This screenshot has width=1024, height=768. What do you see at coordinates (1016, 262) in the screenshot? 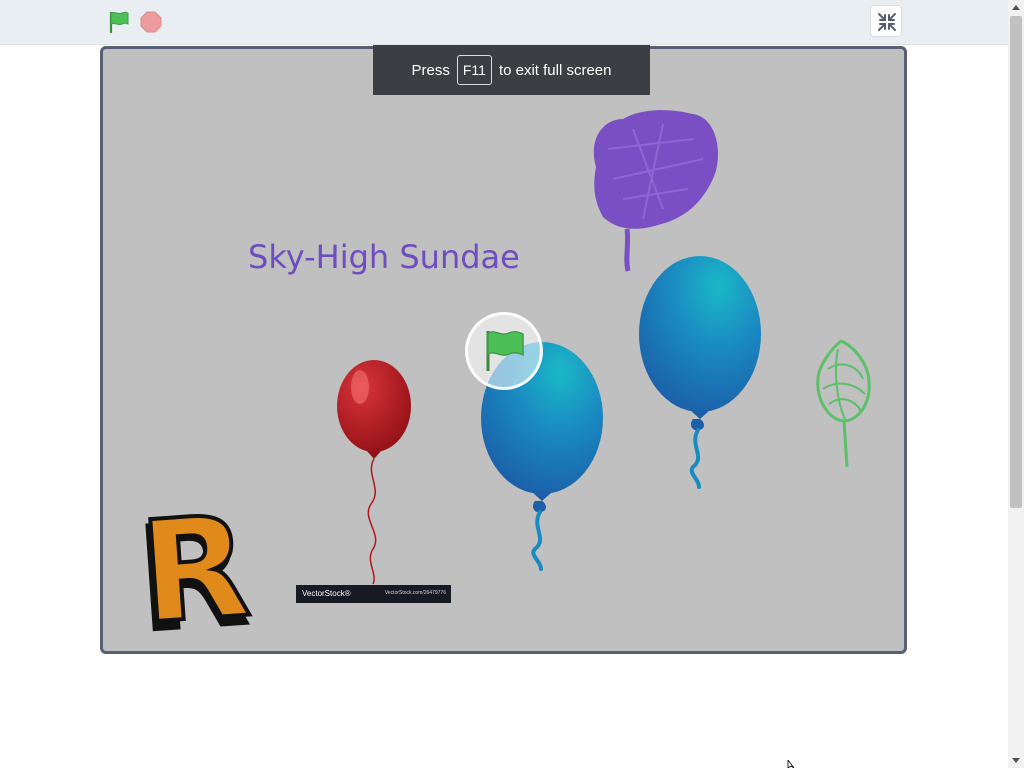
I see `scrollbar-thumb` at bounding box center [1016, 262].